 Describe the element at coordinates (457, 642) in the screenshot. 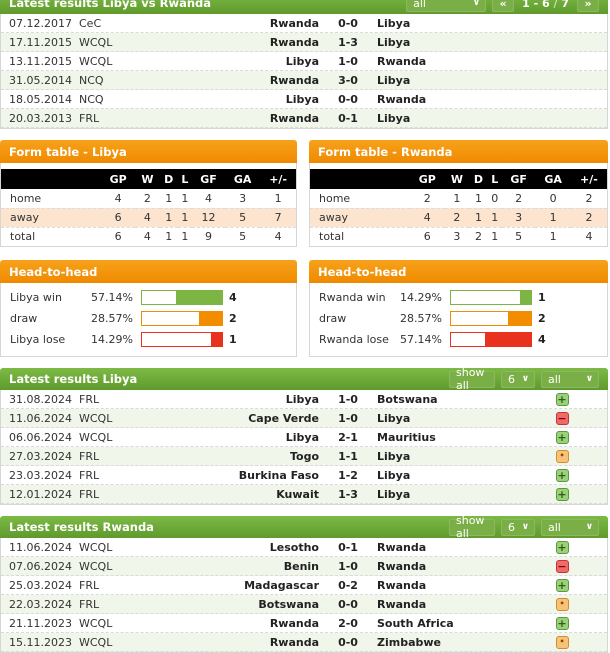

I see `match-away-team: Zimbabwe` at that location.